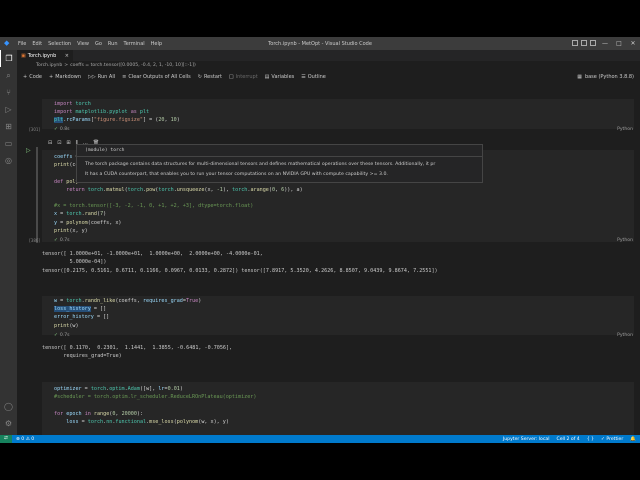 The image size is (640, 480). I want to click on notebook-icon: ▣, so click(23, 55).